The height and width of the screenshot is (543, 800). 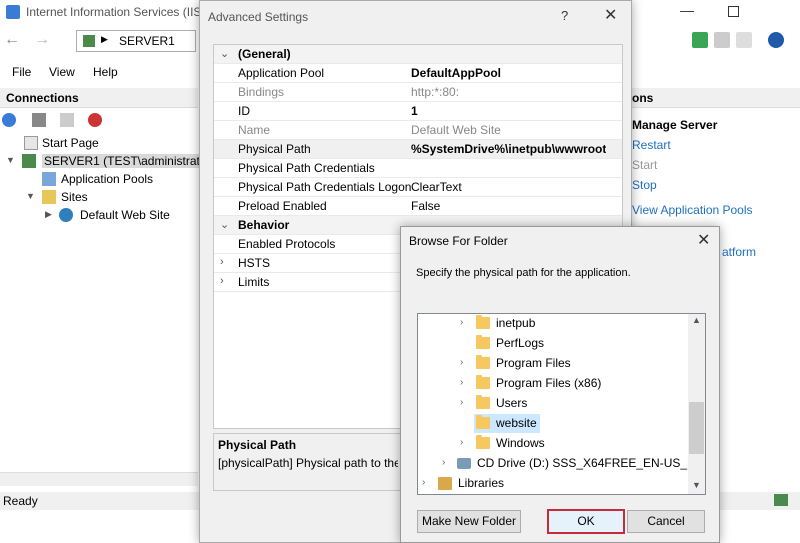 I want to click on menu-help: Help, so click(x=105, y=72).